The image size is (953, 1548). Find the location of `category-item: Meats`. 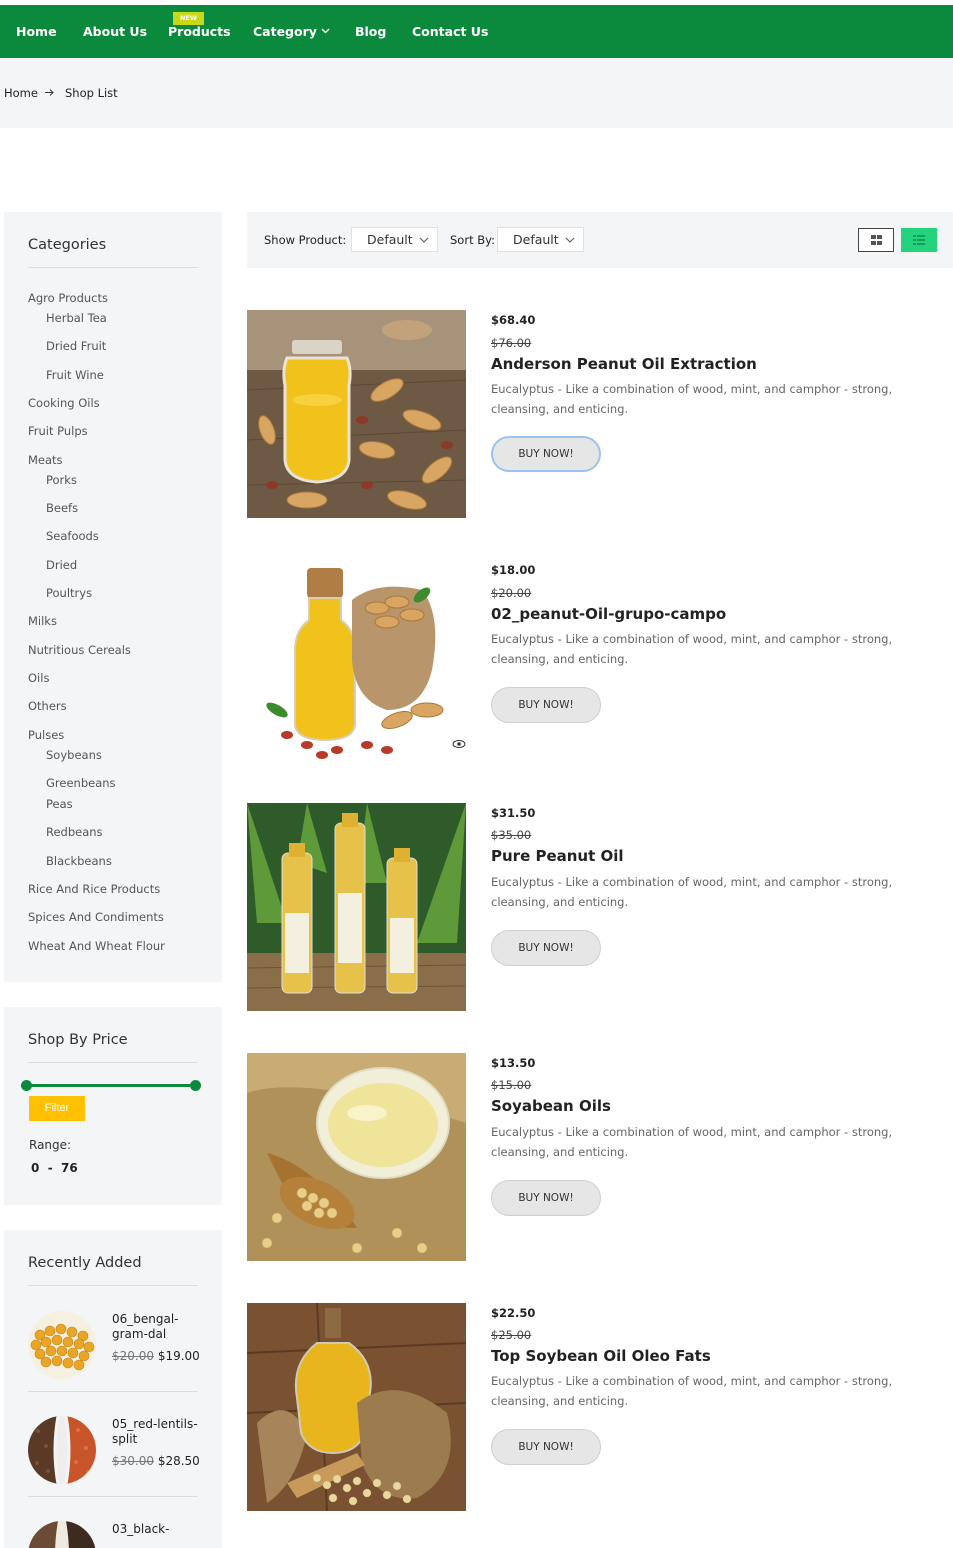

category-item: Meats is located at coordinates (45, 460).